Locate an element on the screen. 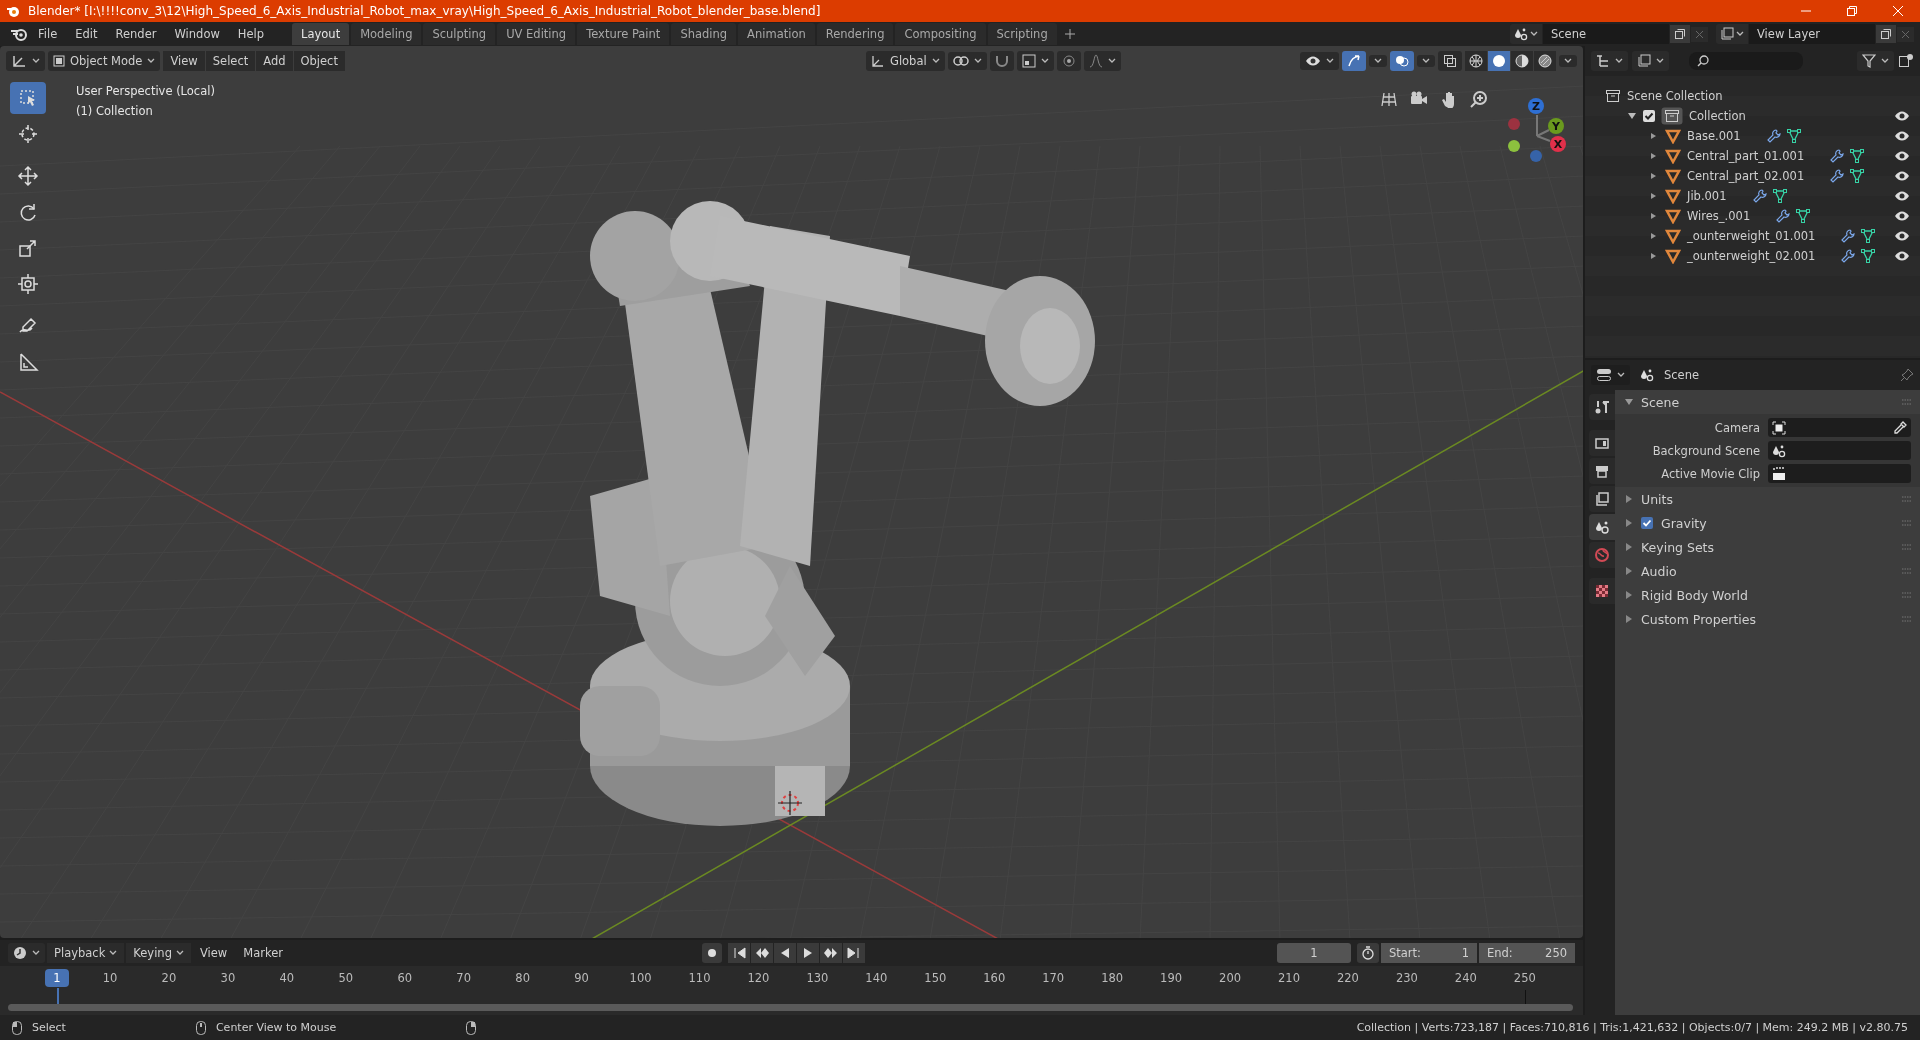 Image resolution: width=1920 pixels, height=1040 pixels. menu-item: Help is located at coordinates (251, 34).